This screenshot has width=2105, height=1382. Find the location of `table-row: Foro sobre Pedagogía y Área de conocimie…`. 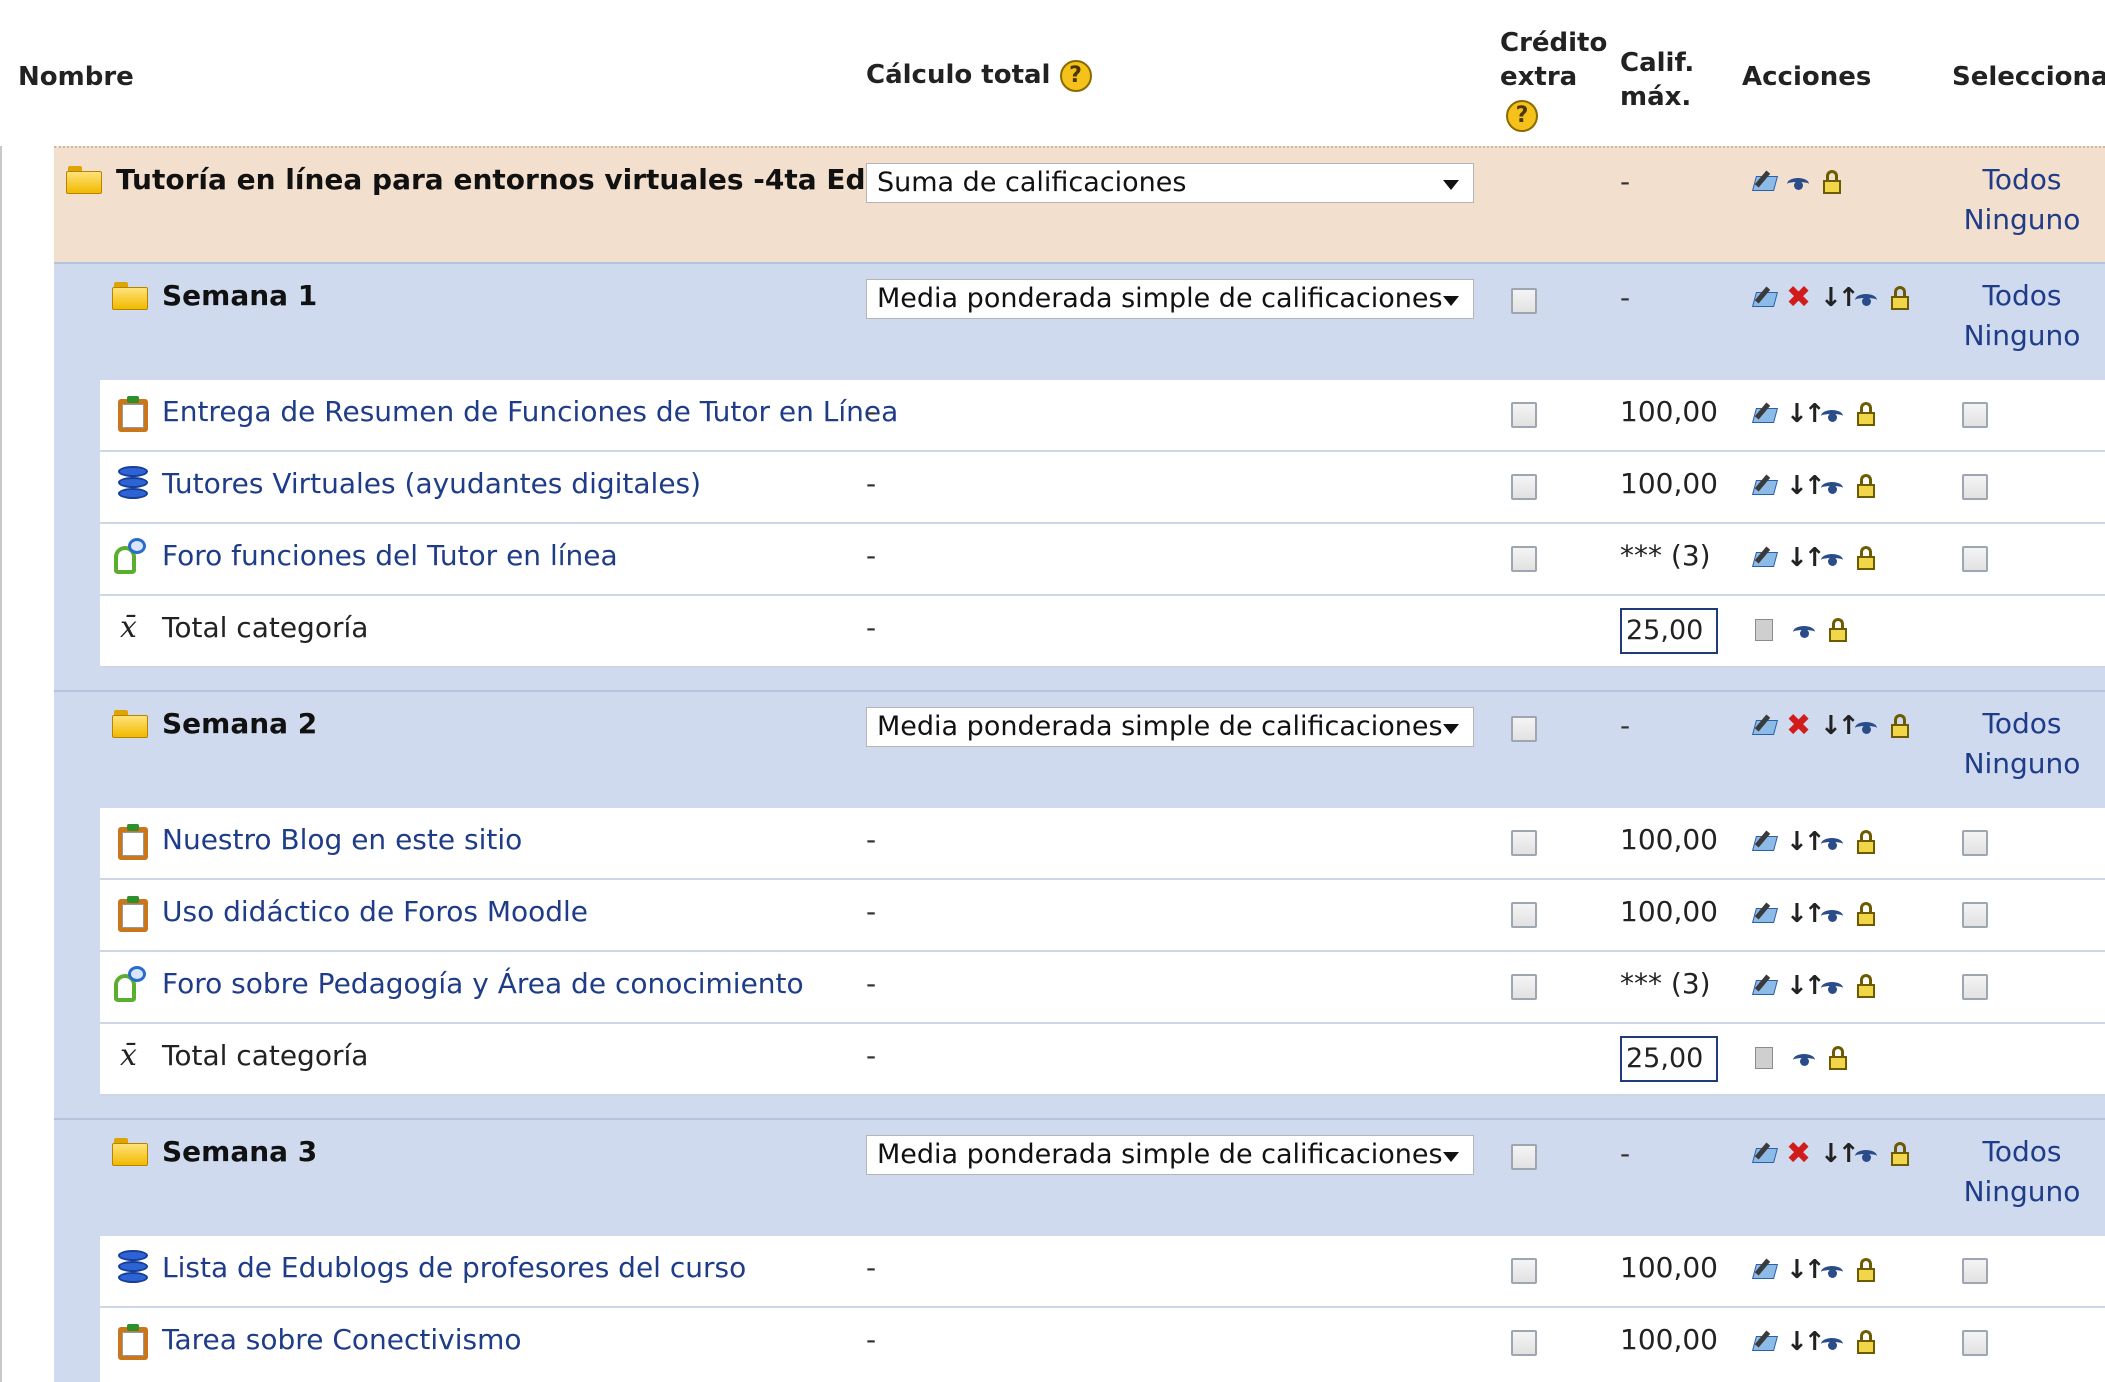

table-row: Foro sobre Pedagogía y Área de conocimie… is located at coordinates (1102, 988).